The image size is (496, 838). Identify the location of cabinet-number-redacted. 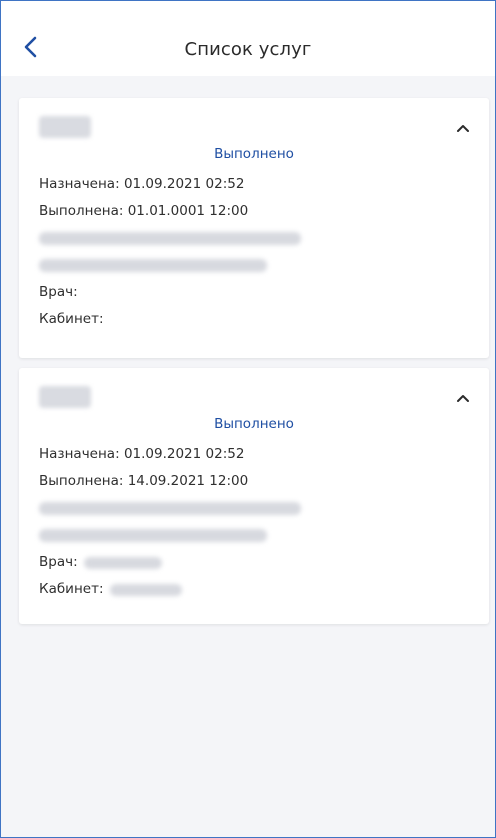
(145, 589).